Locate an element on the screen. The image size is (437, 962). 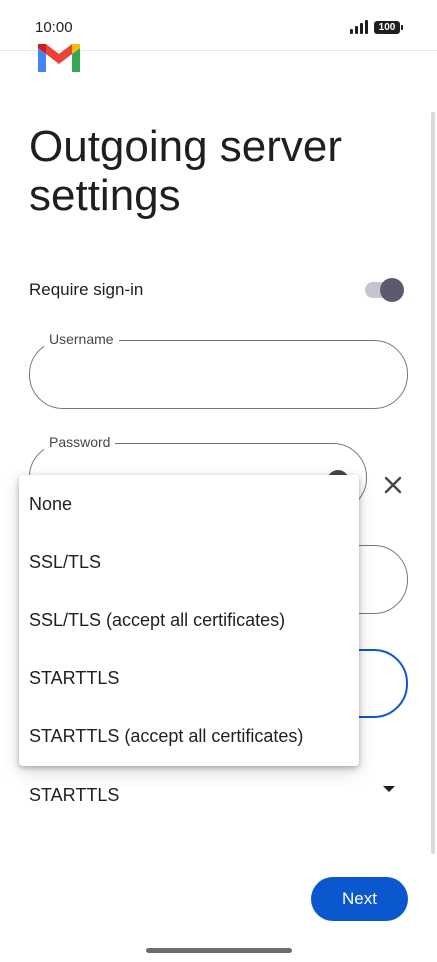
battery-level: 100 is located at coordinates (387, 27).